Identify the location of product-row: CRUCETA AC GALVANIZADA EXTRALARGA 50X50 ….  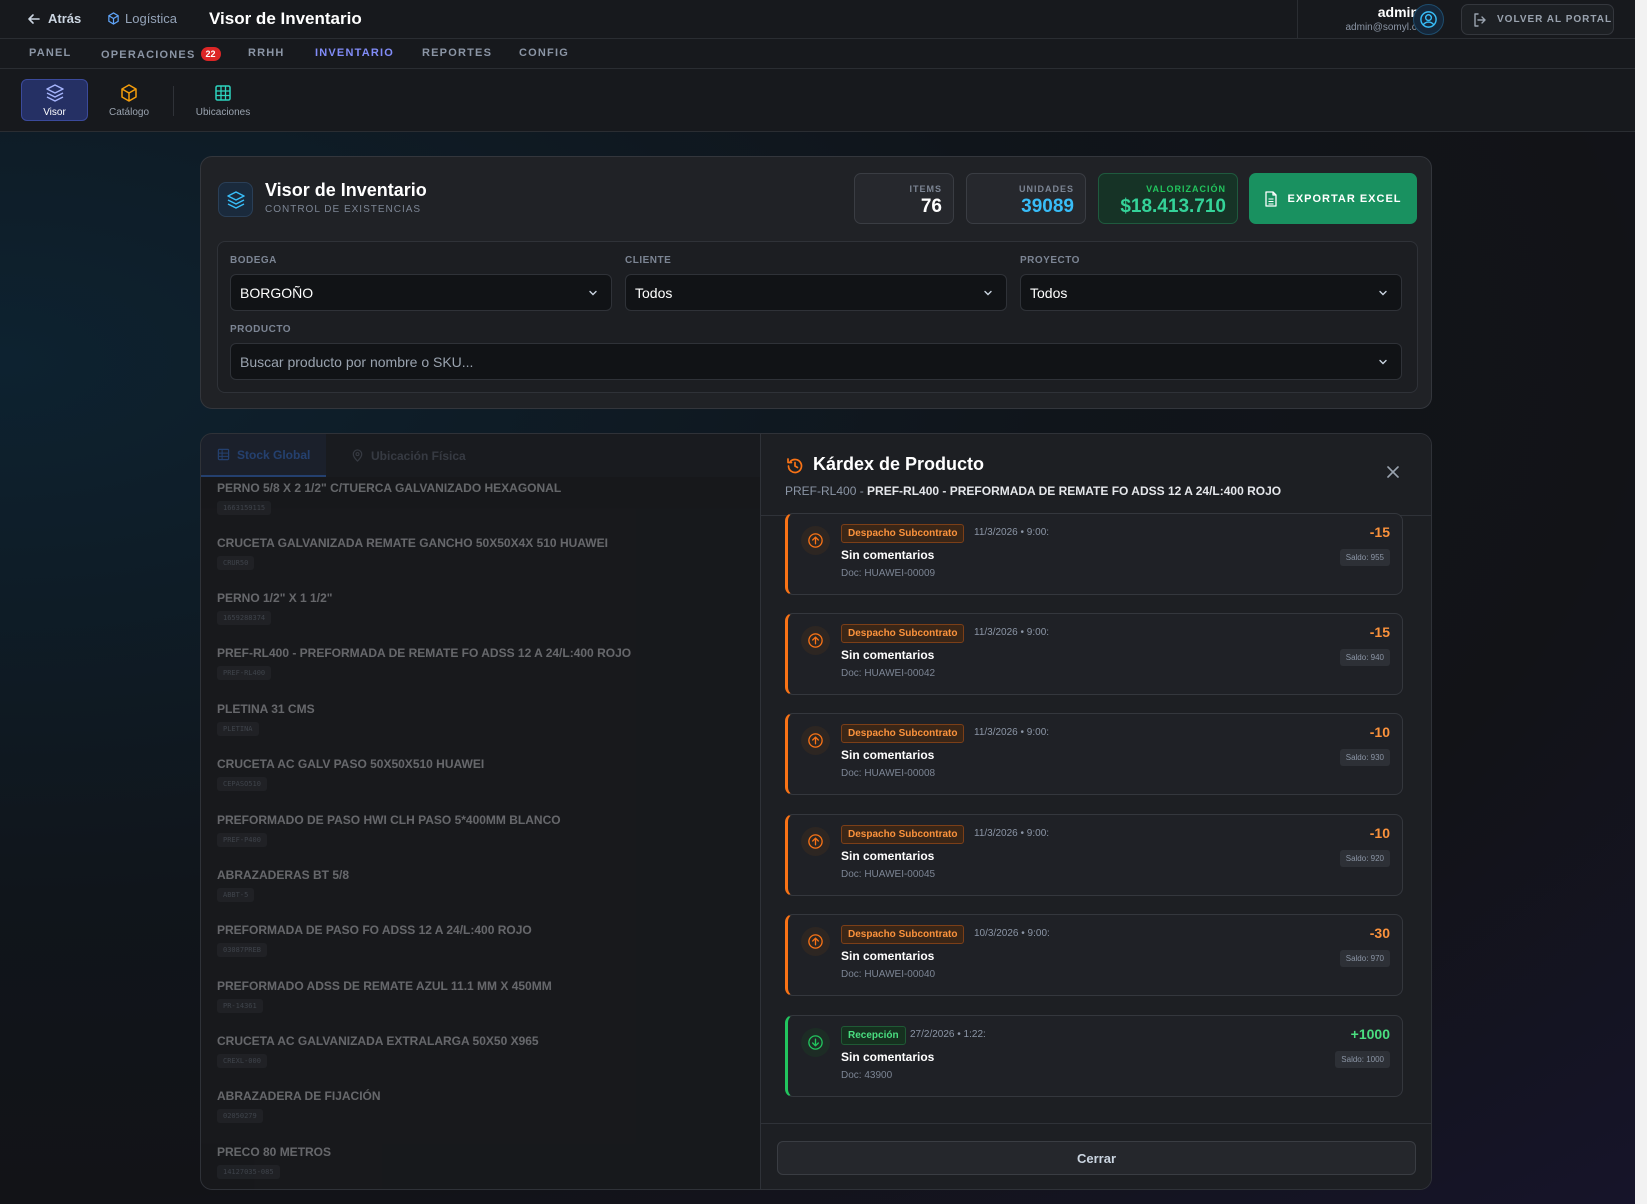
(378, 1051).